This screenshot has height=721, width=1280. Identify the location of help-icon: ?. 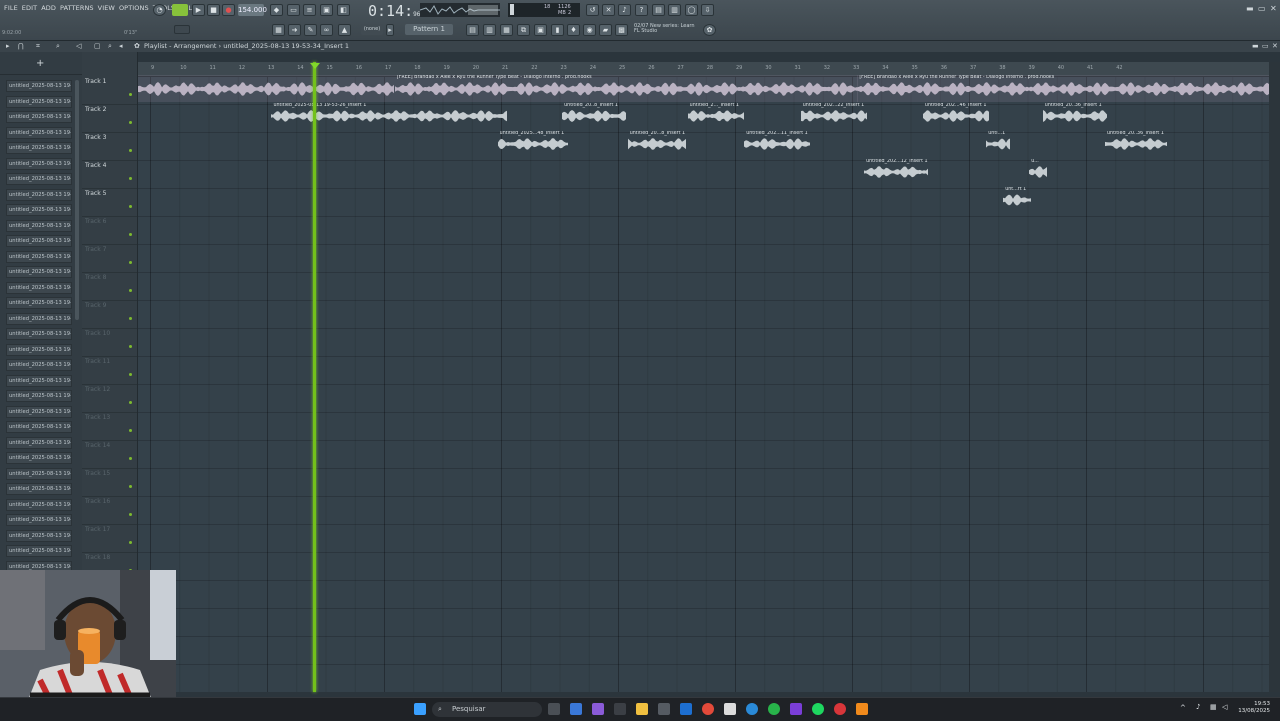
(641, 10).